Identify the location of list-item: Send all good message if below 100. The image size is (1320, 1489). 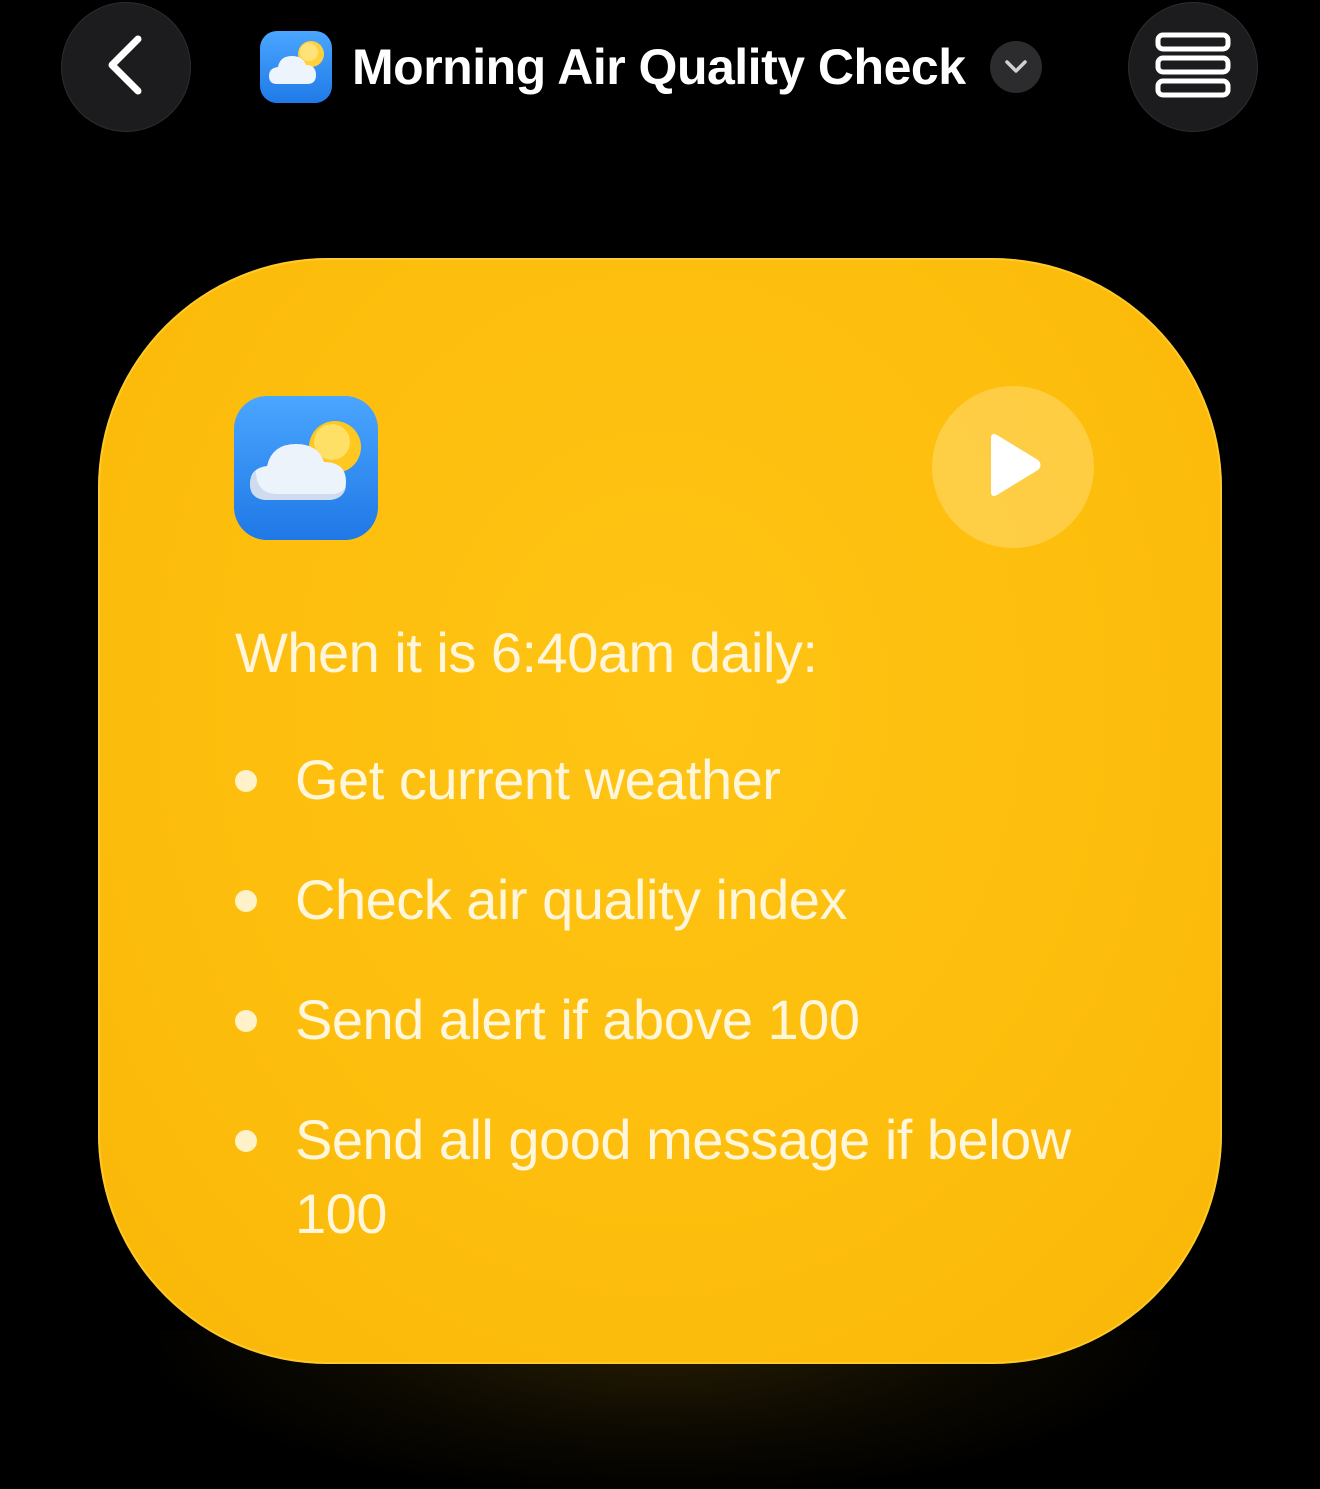
(665, 1177).